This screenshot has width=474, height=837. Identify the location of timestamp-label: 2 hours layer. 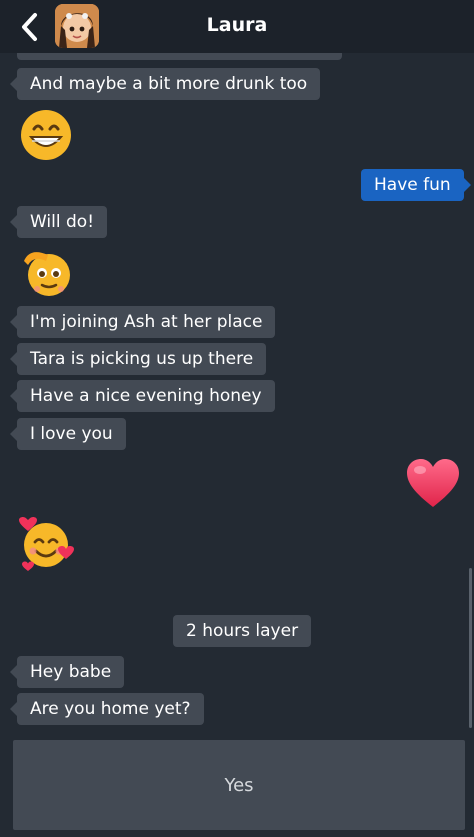
(242, 631).